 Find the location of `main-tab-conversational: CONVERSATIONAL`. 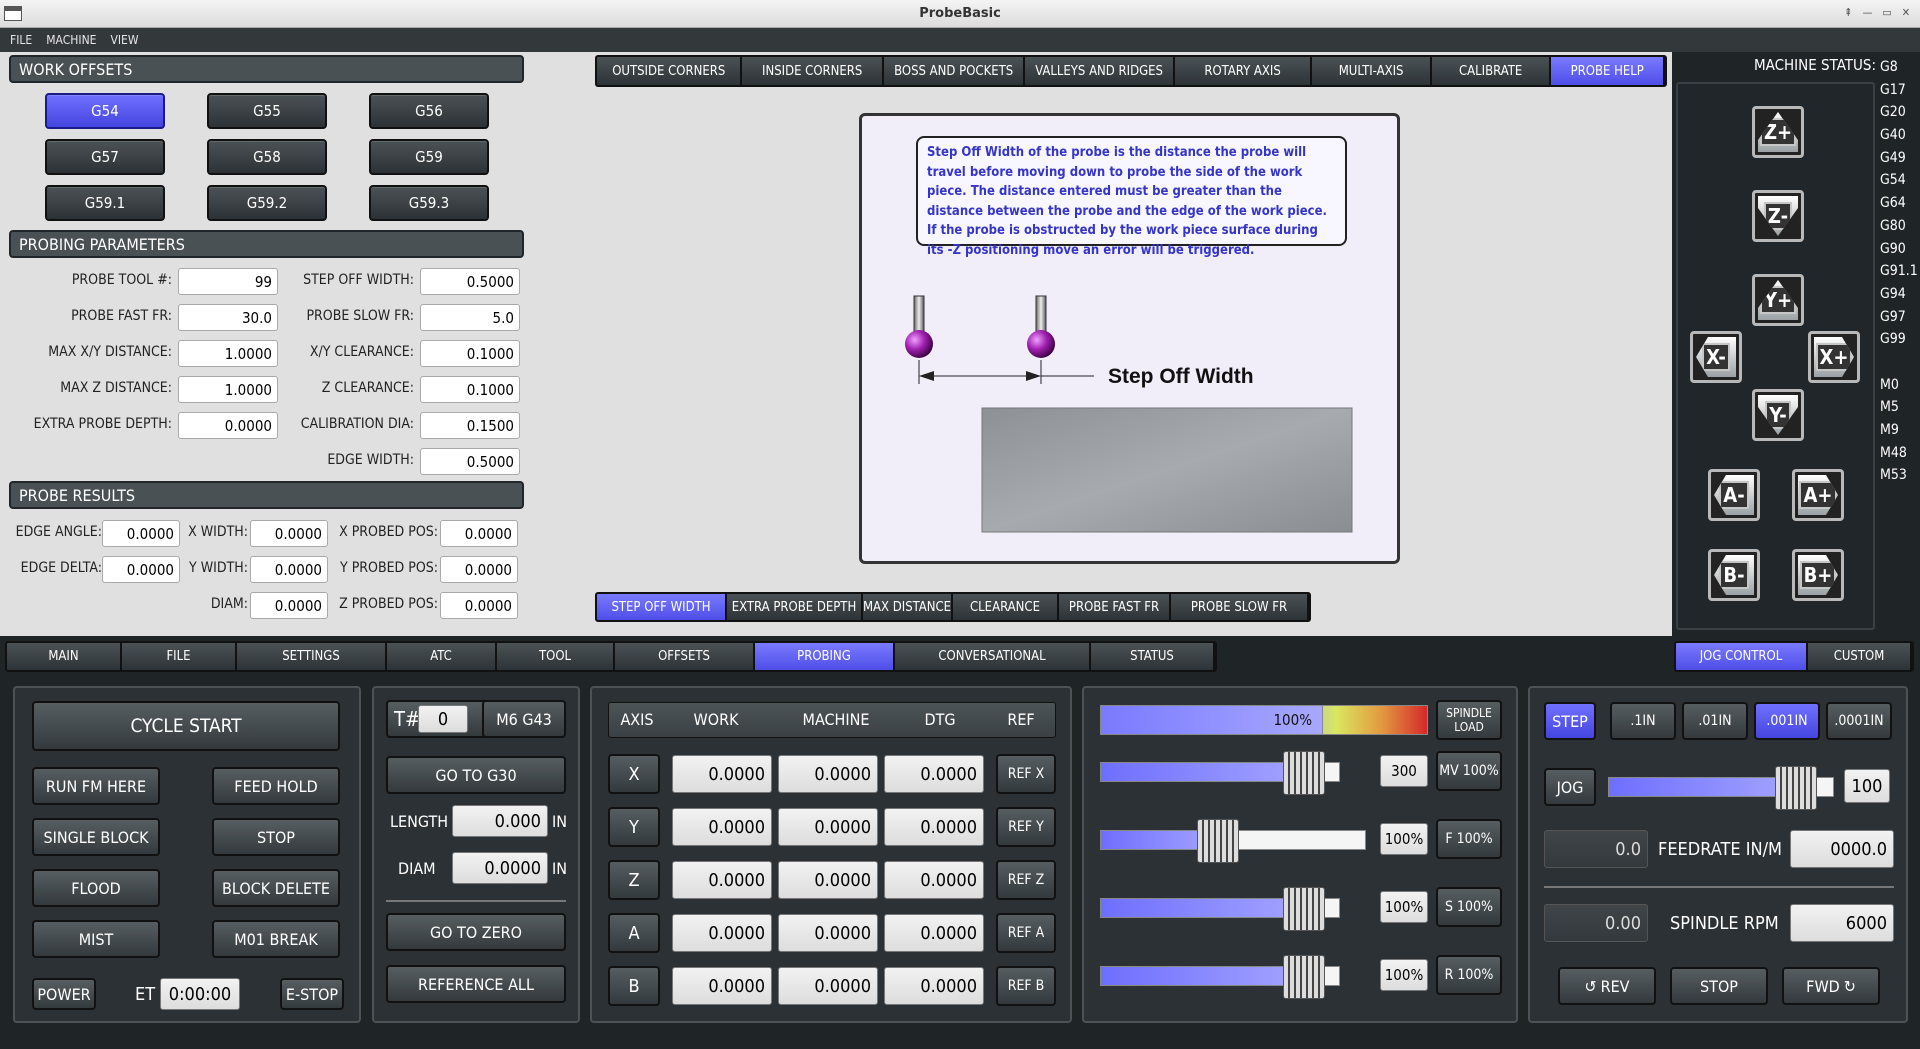

main-tab-conversational: CONVERSATIONAL is located at coordinates (993, 656).